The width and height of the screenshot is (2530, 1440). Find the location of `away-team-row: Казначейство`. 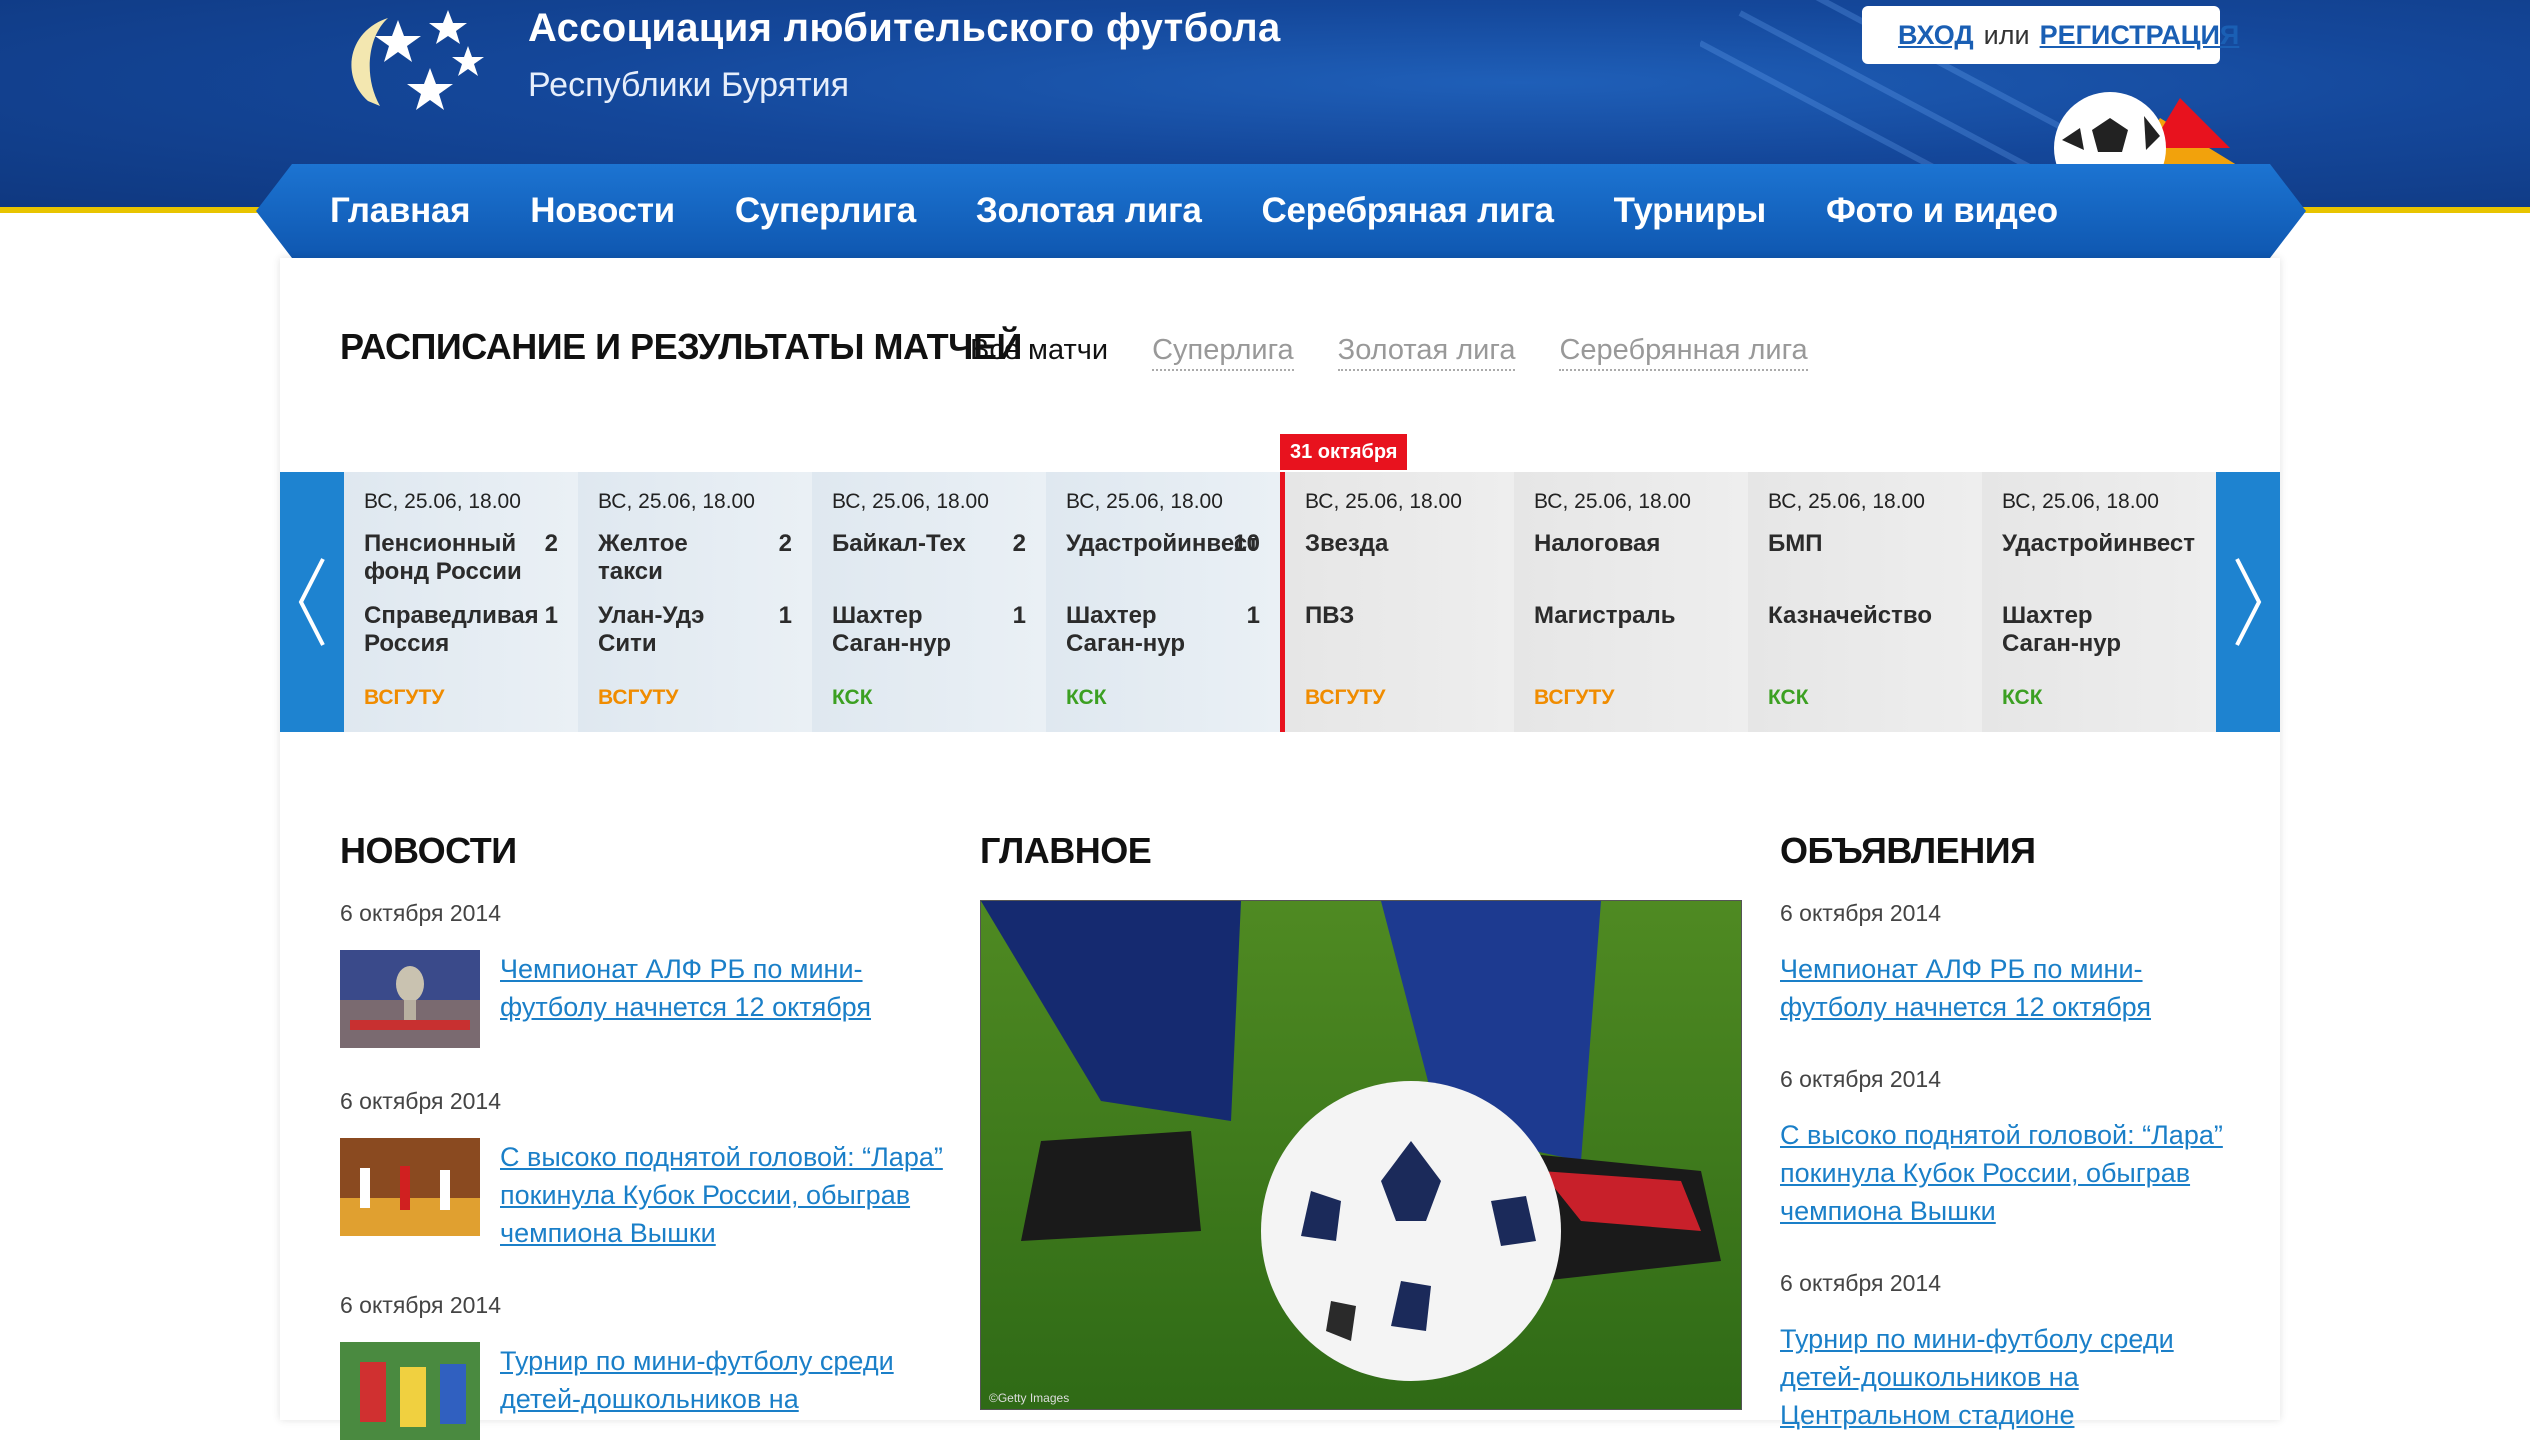

away-team-row: Казначейство is located at coordinates (1865, 638).